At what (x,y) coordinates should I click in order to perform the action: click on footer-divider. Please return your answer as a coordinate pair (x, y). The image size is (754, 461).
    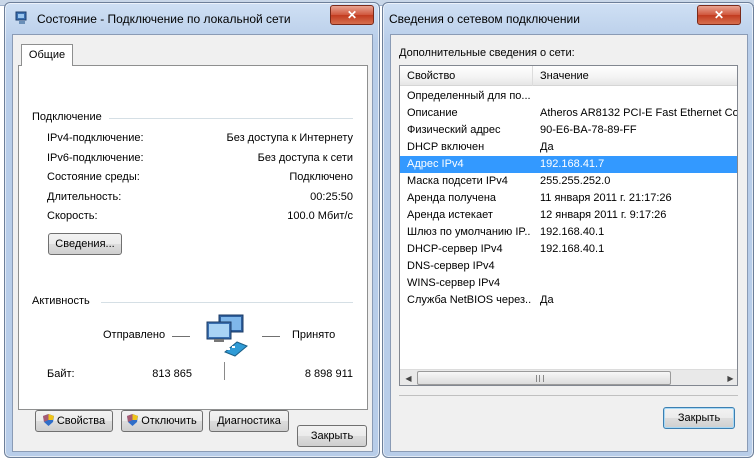
    Looking at the image, I should click on (568, 395).